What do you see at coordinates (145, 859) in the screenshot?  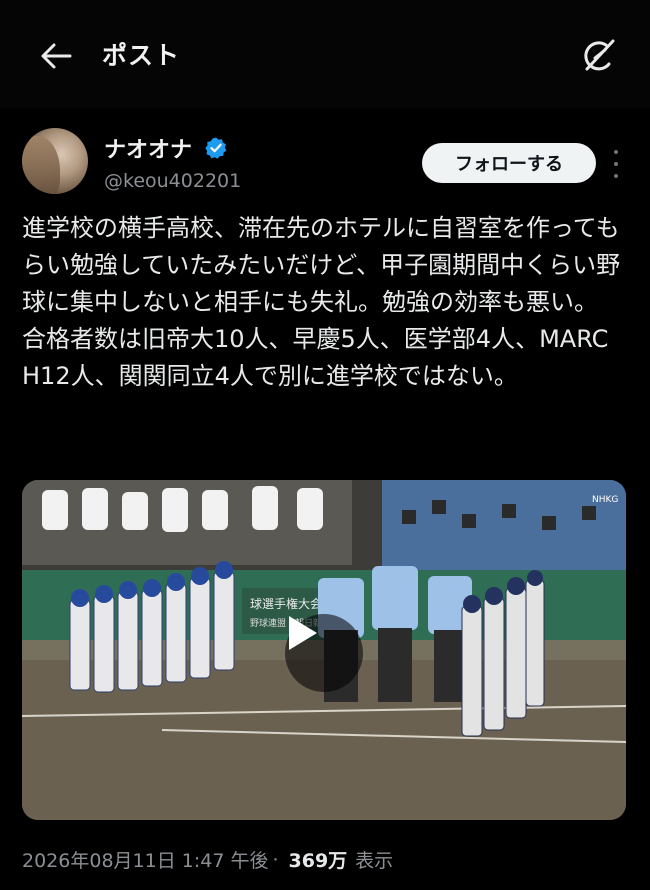 I see `post-timestamp: 2026年08月11日 1:47 午後` at bounding box center [145, 859].